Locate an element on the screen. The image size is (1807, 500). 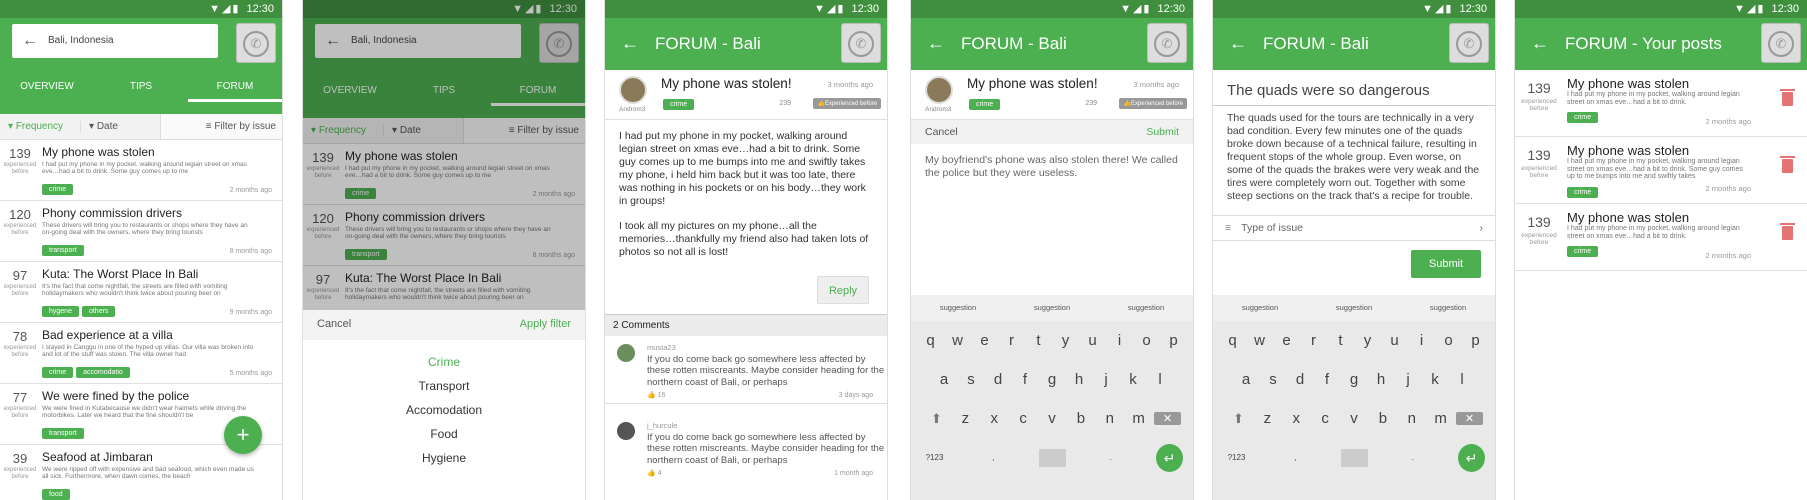
tag-others: others is located at coordinates (98, 311).